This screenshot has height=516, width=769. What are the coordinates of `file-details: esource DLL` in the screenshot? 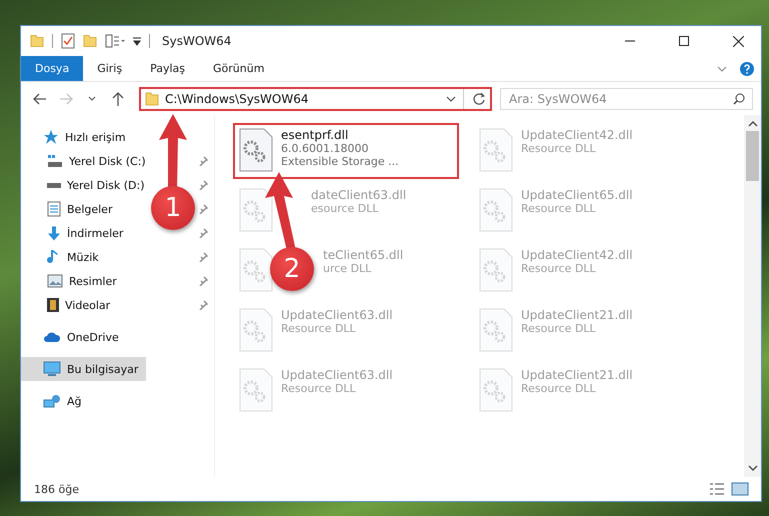 It's located at (345, 208).